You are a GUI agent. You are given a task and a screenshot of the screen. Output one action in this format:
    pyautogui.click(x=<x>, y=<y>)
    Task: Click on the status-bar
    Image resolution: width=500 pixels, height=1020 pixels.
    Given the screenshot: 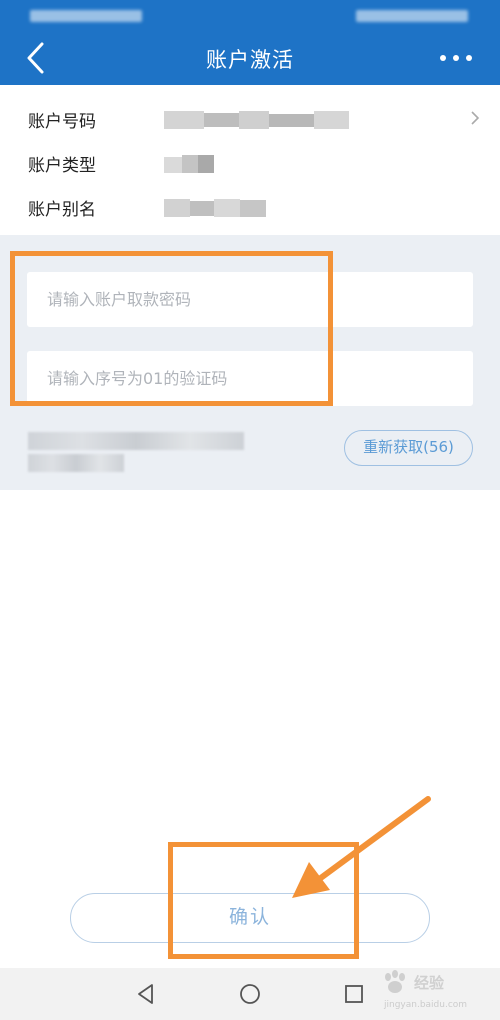 What is the action you would take?
    pyautogui.click(x=250, y=15)
    